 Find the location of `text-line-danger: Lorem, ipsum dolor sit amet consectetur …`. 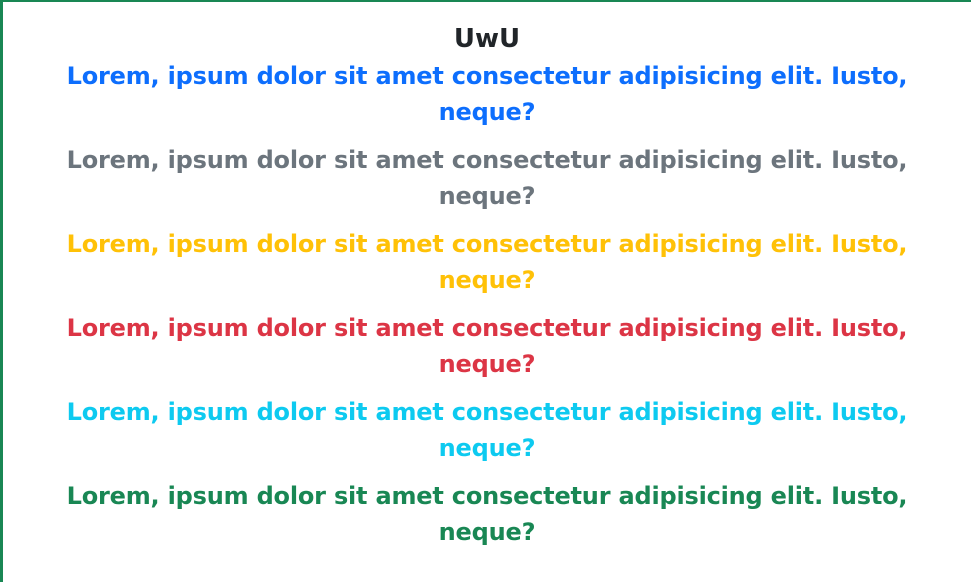

text-line-danger: Lorem, ipsum dolor sit amet consectetur … is located at coordinates (487, 346).